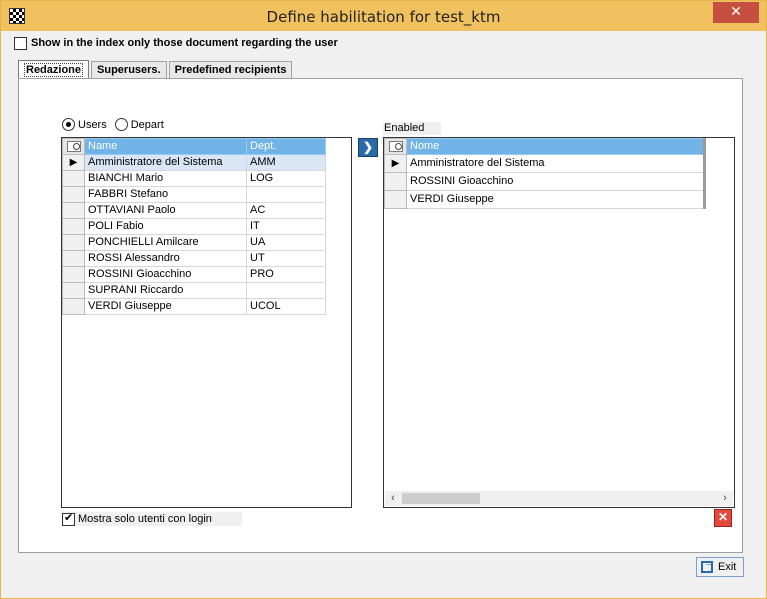 This screenshot has width=767, height=599. I want to click on enabled-caption: Enabled, so click(412, 128).